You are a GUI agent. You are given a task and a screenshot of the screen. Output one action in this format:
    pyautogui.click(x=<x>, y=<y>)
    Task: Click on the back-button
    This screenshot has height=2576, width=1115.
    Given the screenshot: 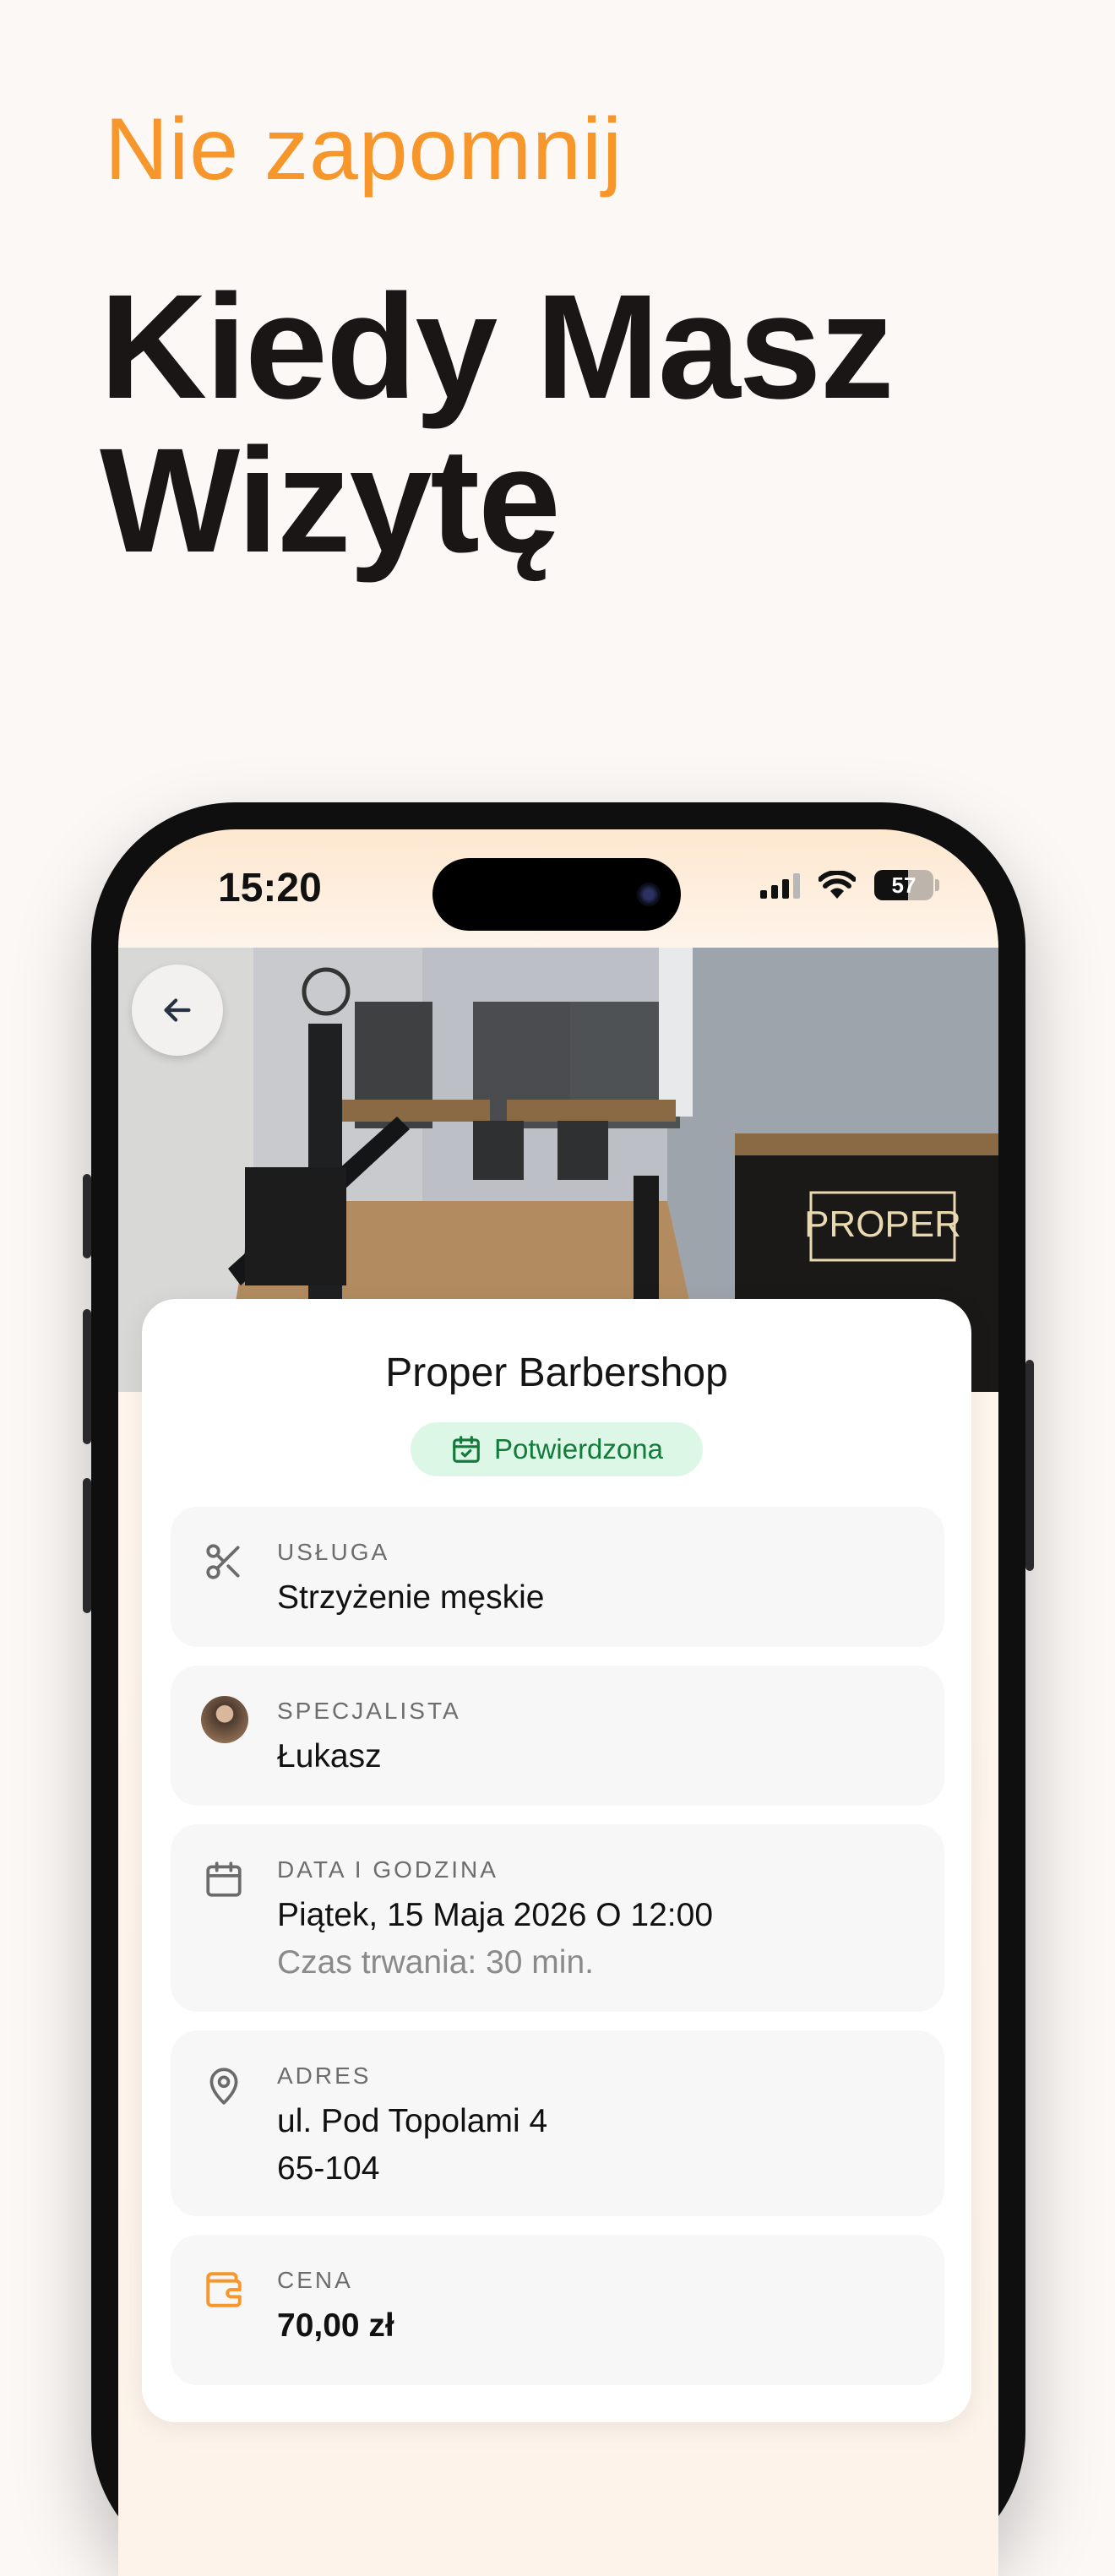 What is the action you would take?
    pyautogui.click(x=178, y=1010)
    